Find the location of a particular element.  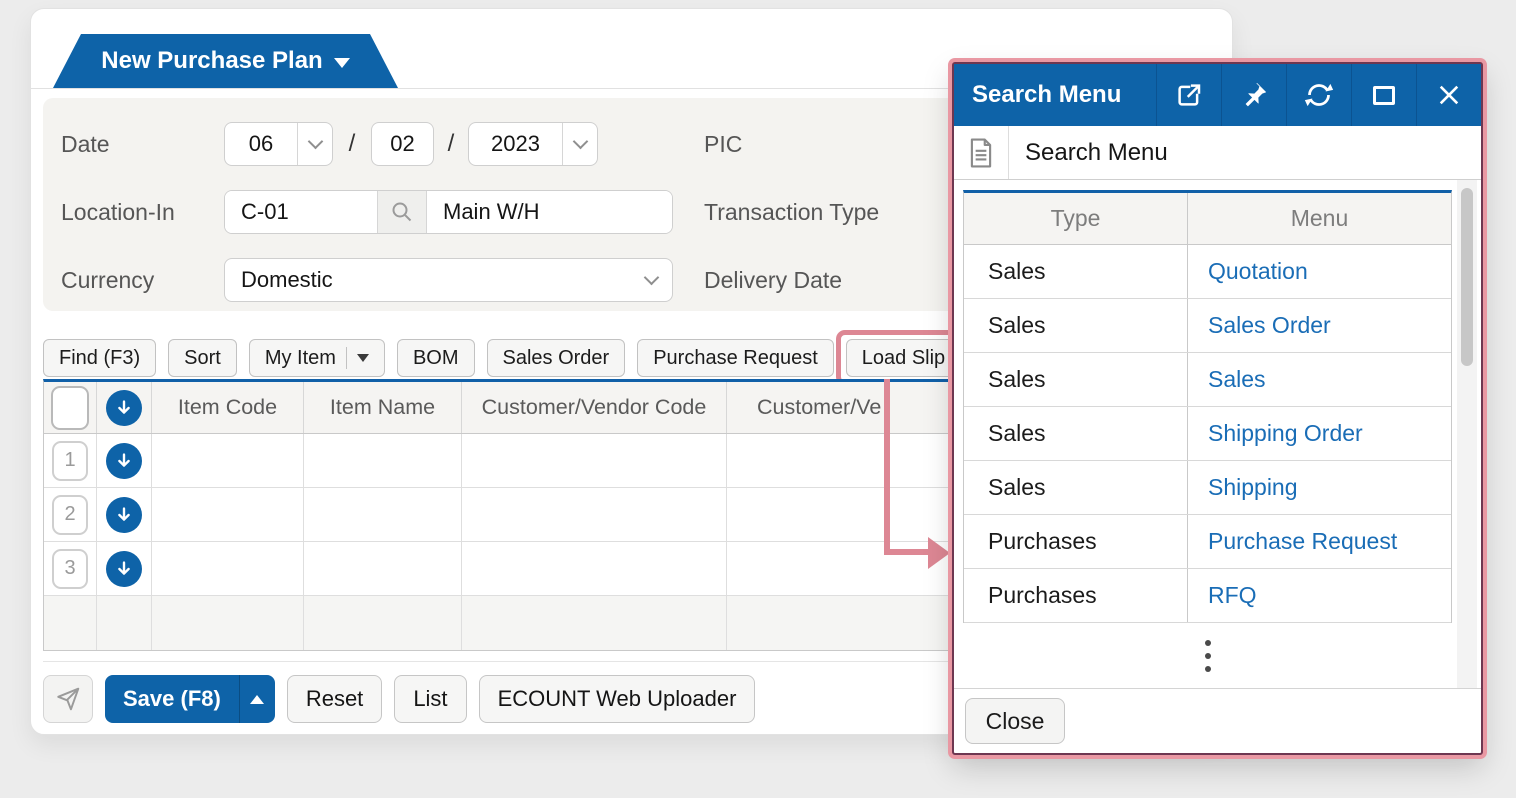

bom-button: BOM is located at coordinates (435, 358).